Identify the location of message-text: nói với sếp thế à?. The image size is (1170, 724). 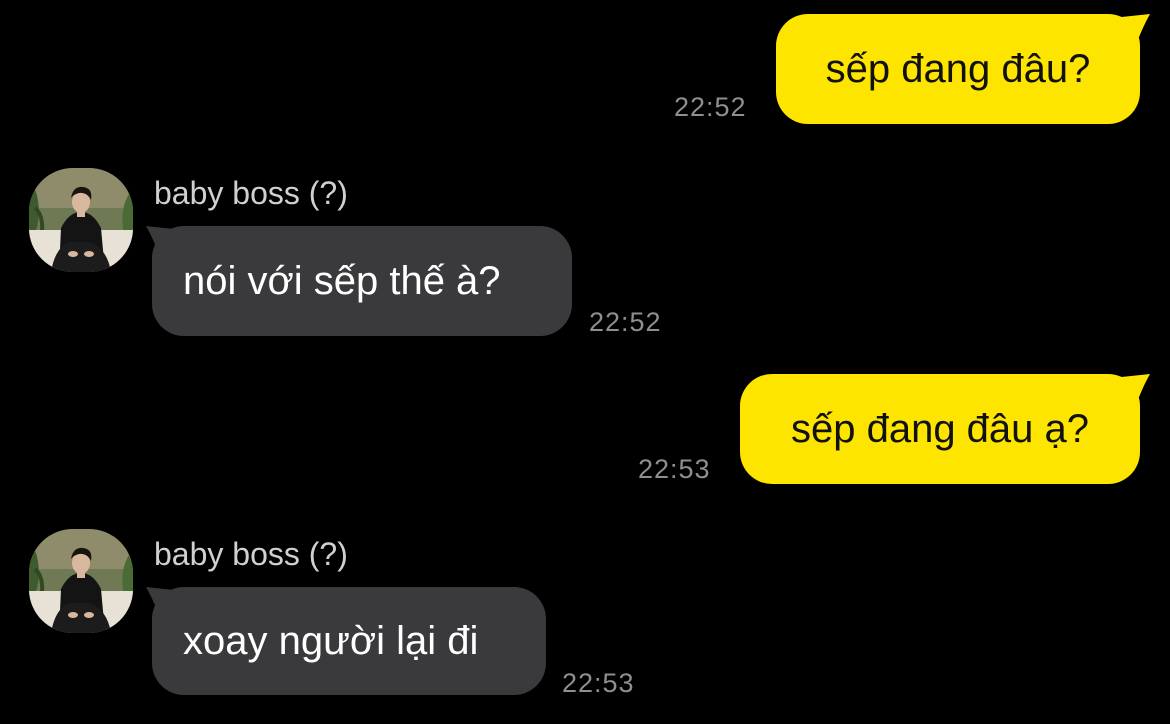
(342, 281).